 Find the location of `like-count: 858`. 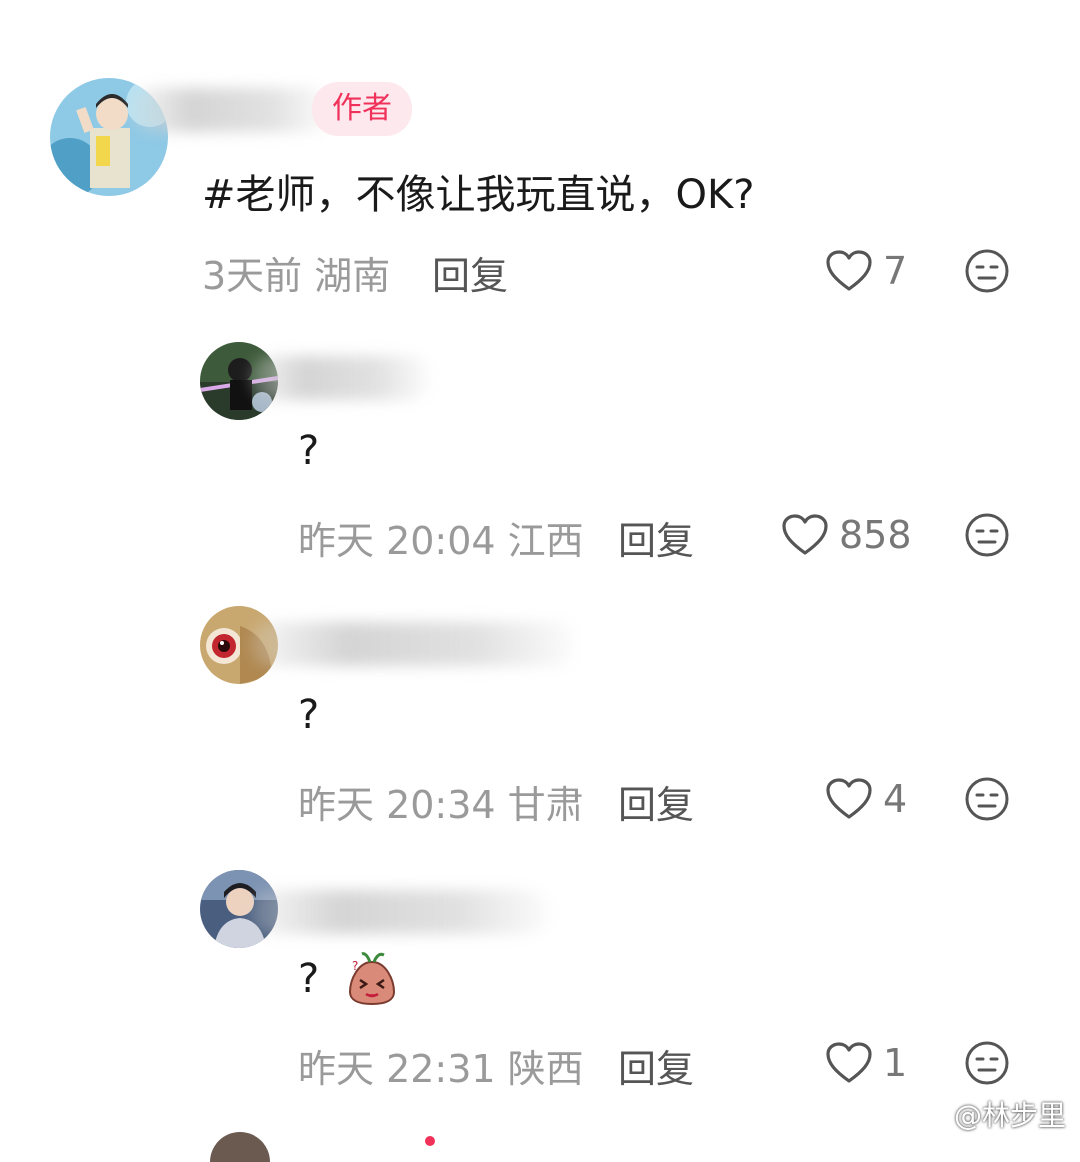

like-count: 858 is located at coordinates (875, 535).